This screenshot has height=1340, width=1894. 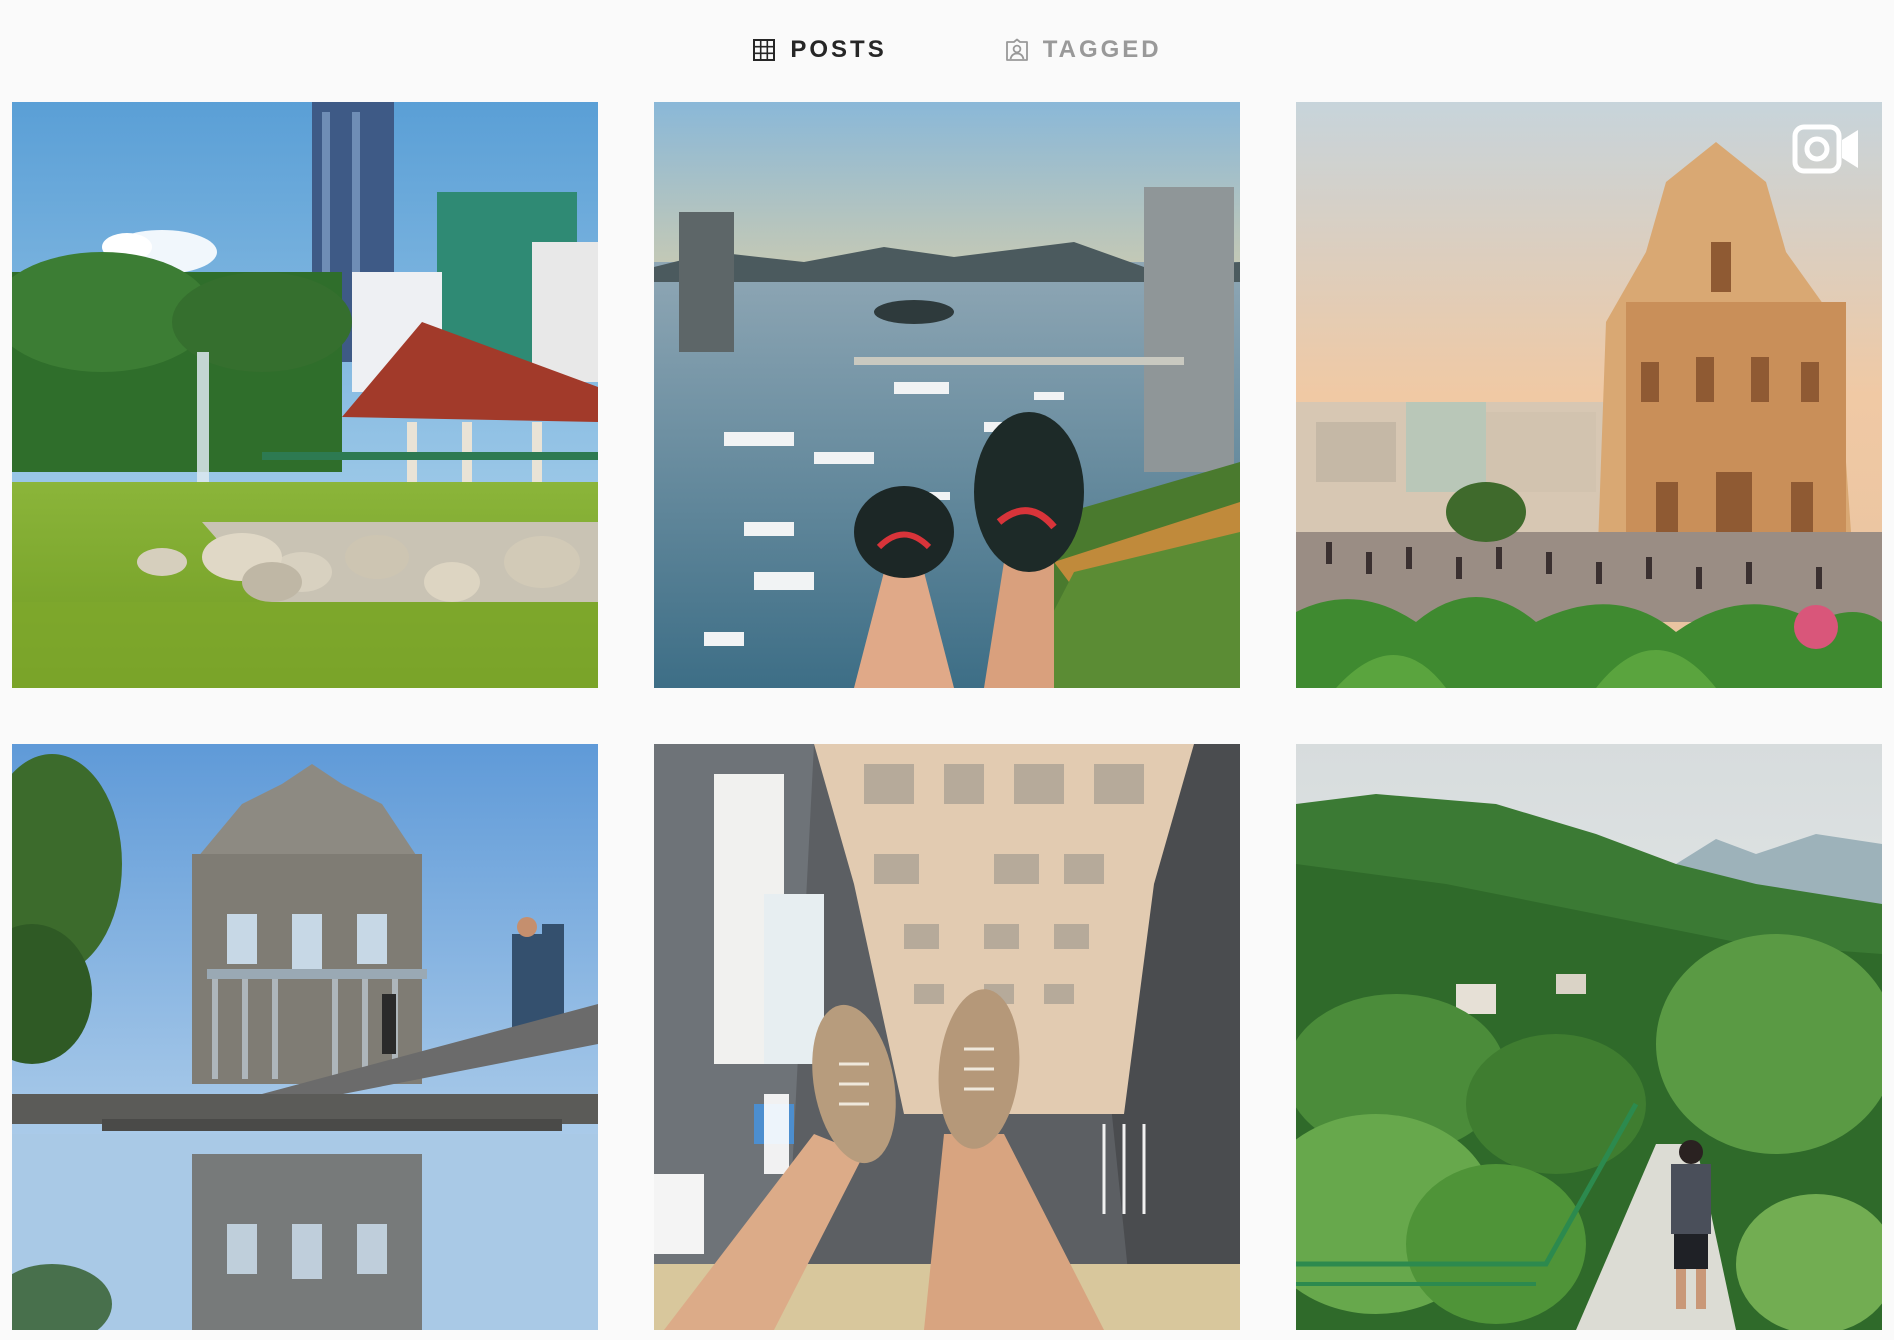 I want to click on tab-posts-label: POSTS, so click(x=838, y=49).